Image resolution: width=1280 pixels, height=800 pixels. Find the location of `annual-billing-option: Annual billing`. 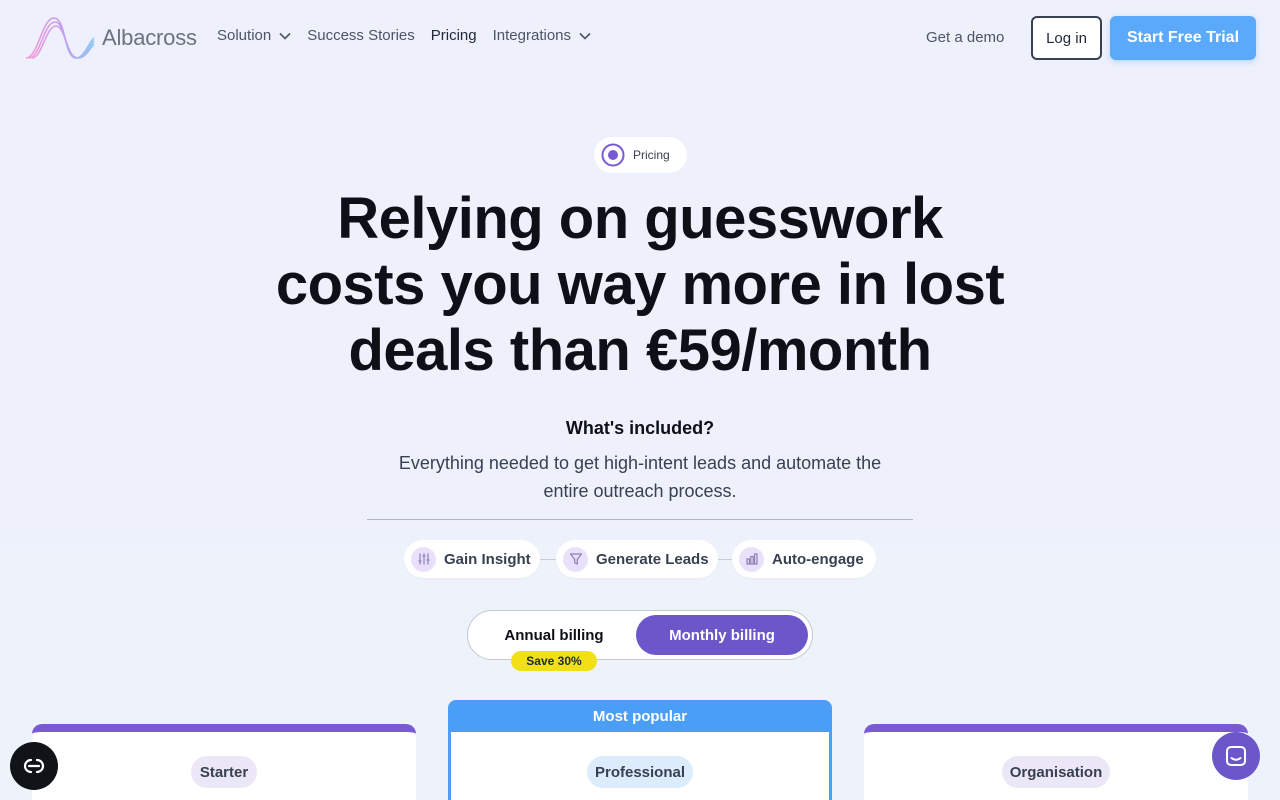

annual-billing-option: Annual billing is located at coordinates (554, 635).